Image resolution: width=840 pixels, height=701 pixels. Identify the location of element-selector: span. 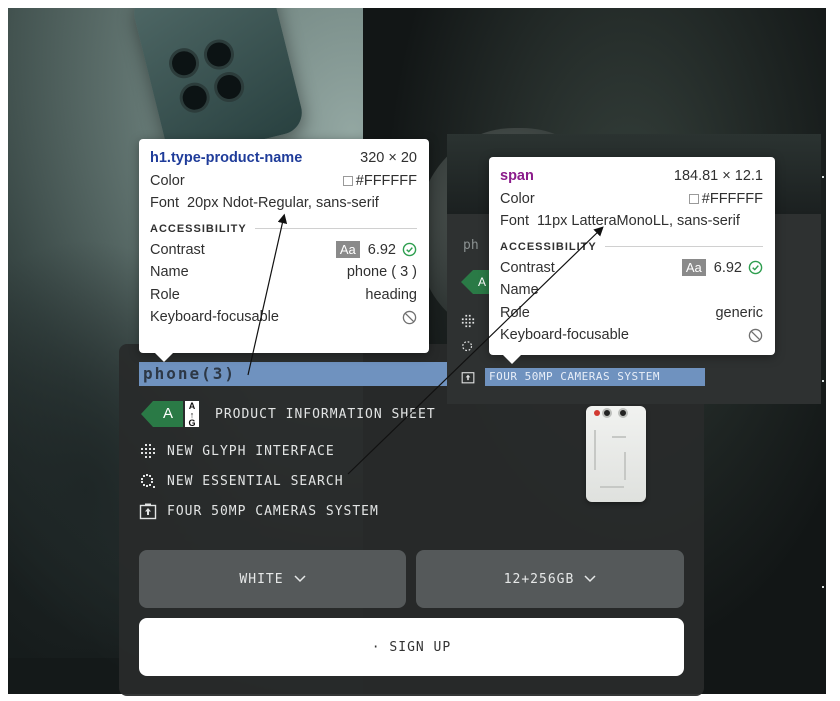
(517, 176).